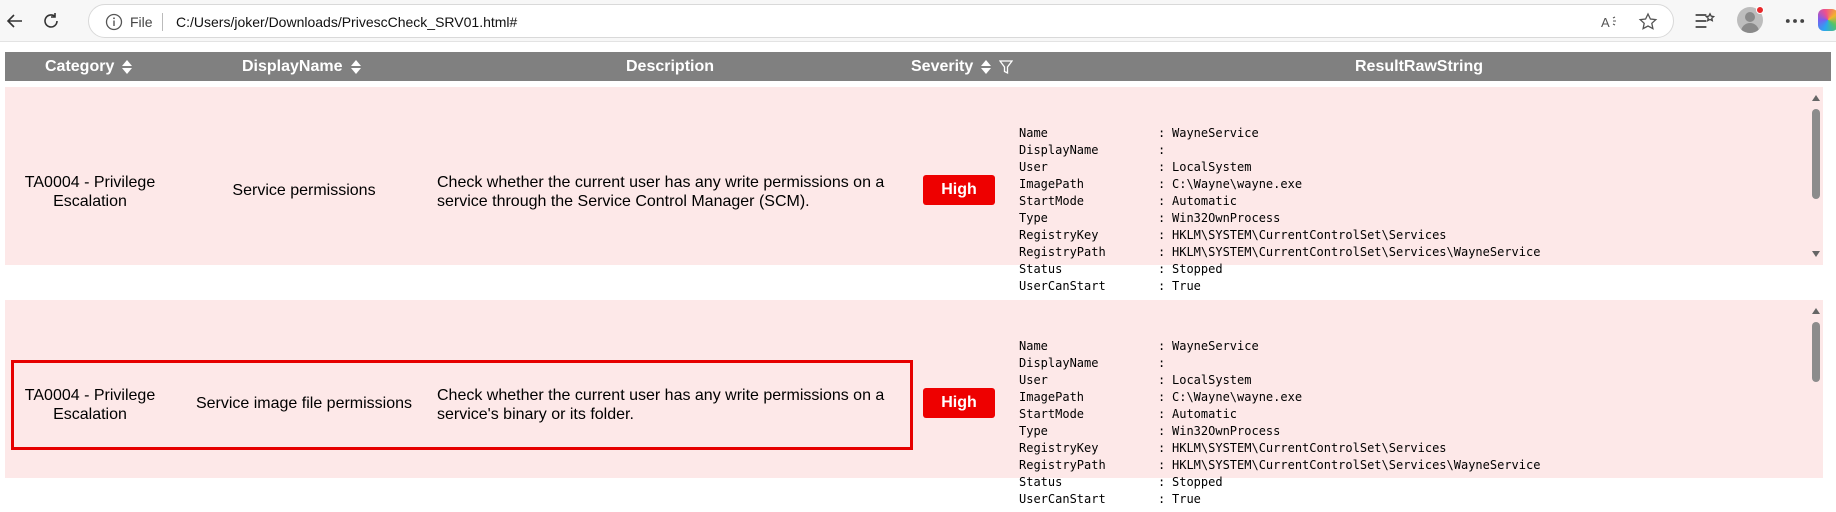 This screenshot has width=1836, height=512. I want to click on header-category-label: Category, so click(80, 66).